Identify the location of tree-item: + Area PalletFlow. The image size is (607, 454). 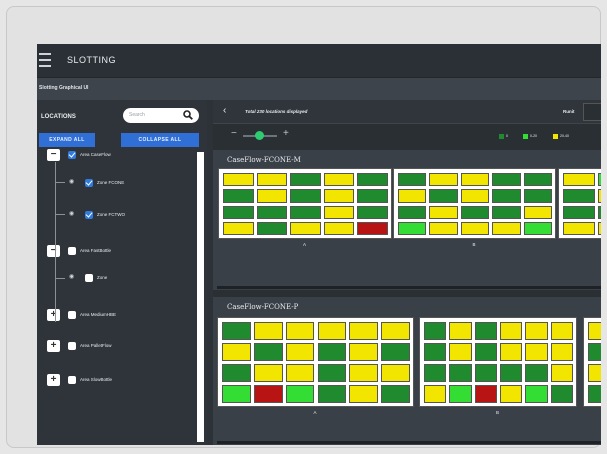
(117, 346).